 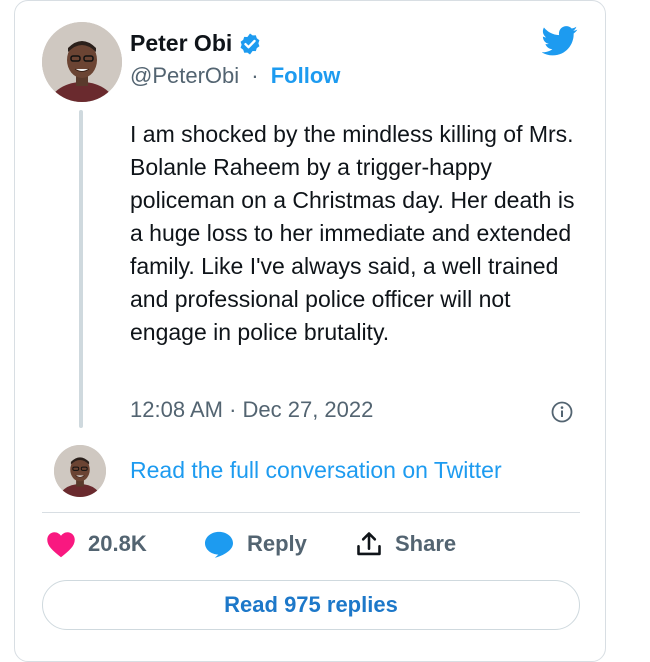 I want to click on author-name-row: Peter Obi, so click(x=196, y=43).